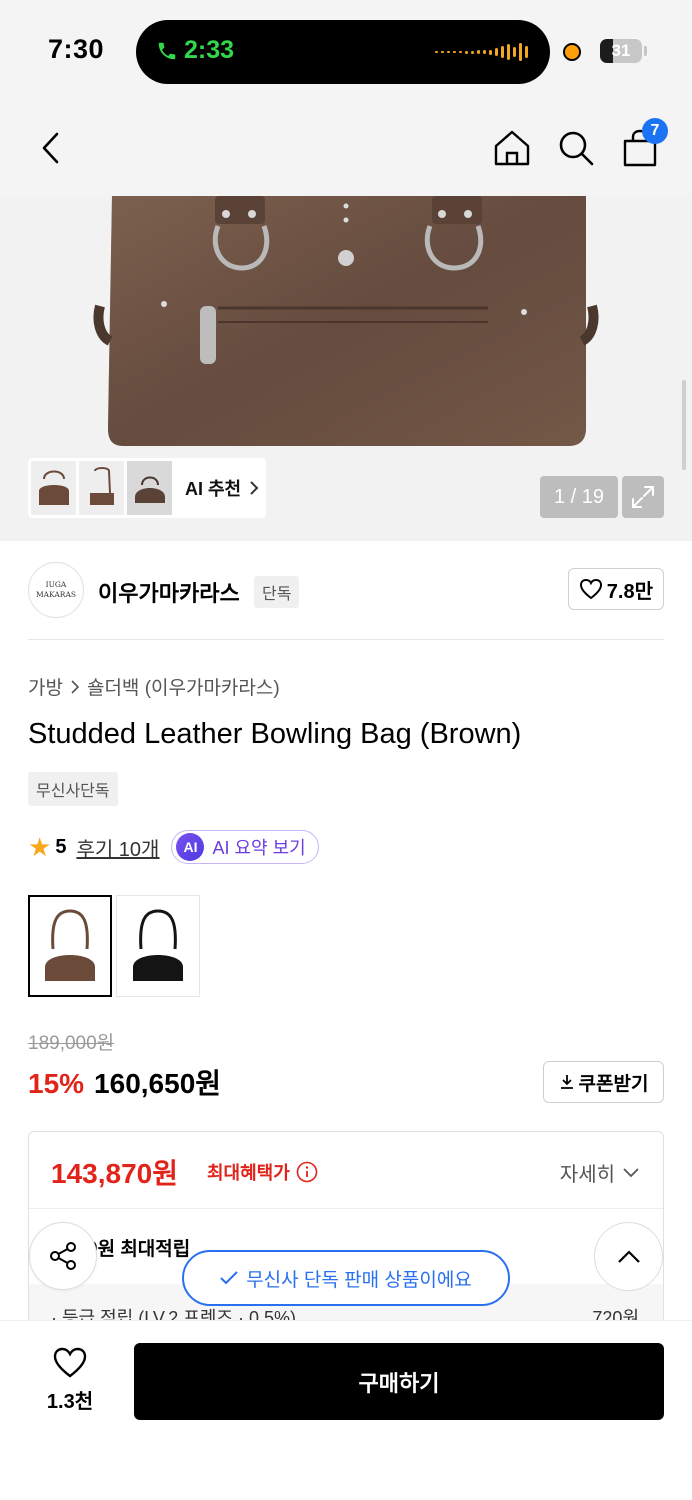 Image resolution: width=692 pixels, height=1500 pixels. Describe the element at coordinates (114, 1173) in the screenshot. I see `max-benefit-price: 143,870원` at that location.